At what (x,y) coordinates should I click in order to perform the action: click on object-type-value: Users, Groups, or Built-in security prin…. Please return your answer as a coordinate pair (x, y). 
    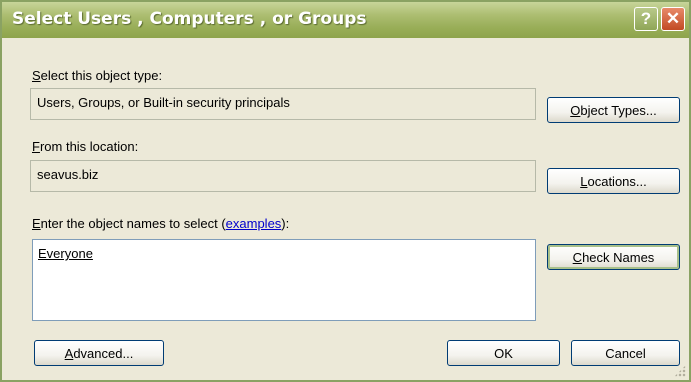
    Looking at the image, I should click on (163, 102).